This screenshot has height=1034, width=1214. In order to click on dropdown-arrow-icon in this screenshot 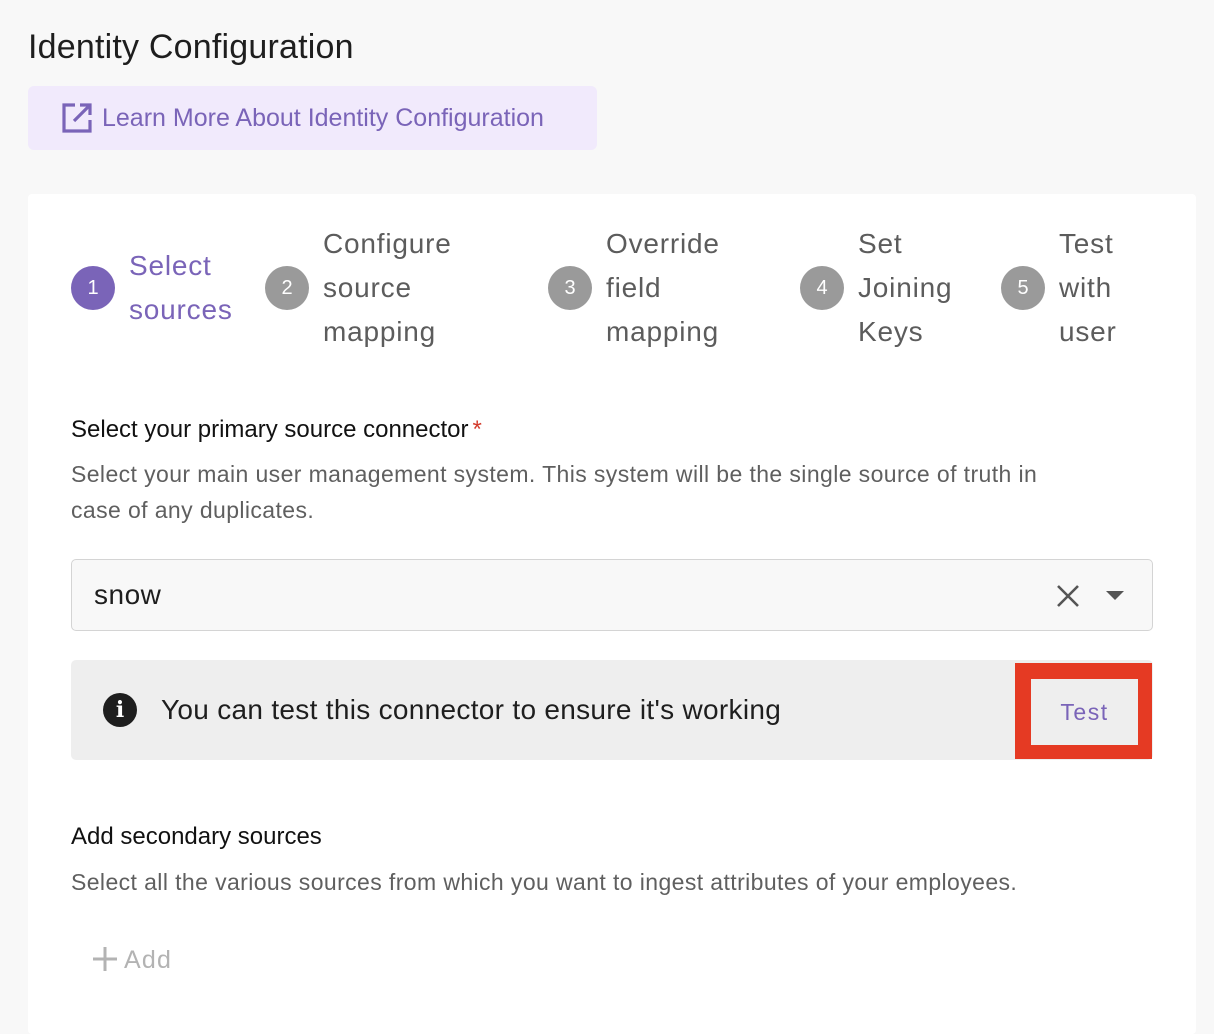, I will do `click(1115, 595)`.